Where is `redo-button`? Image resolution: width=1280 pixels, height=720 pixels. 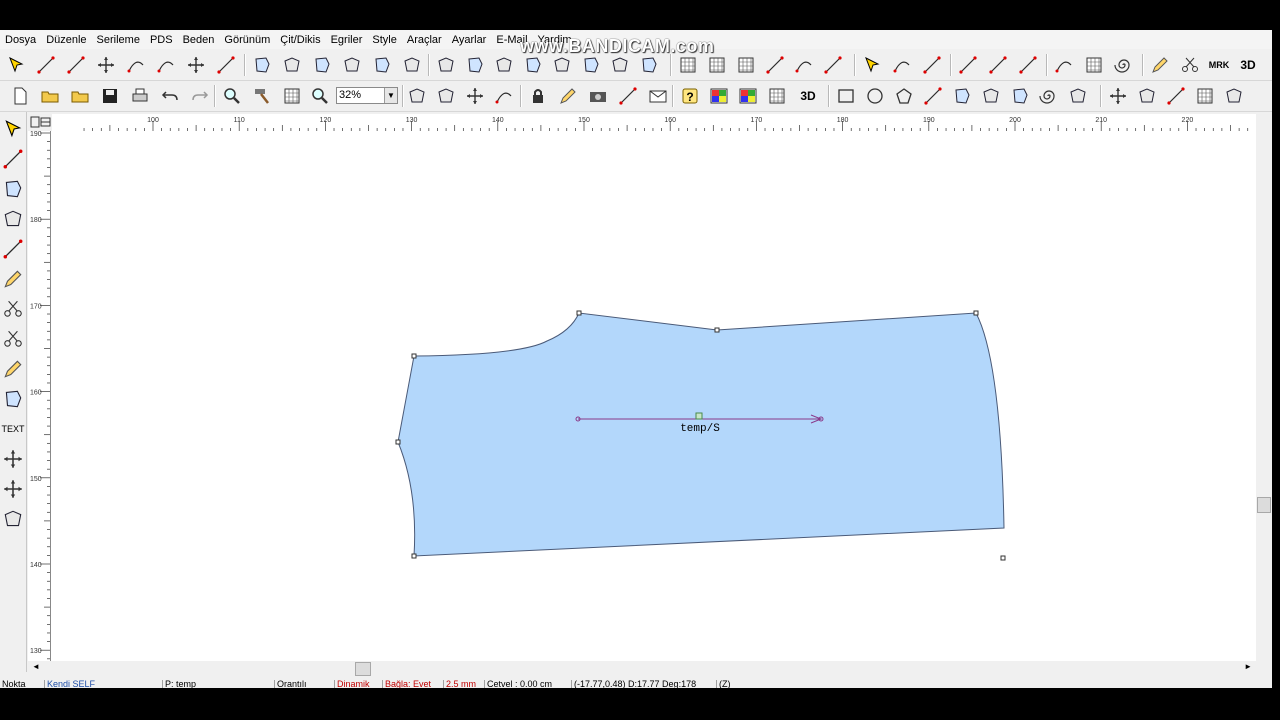
redo-button is located at coordinates (200, 96).